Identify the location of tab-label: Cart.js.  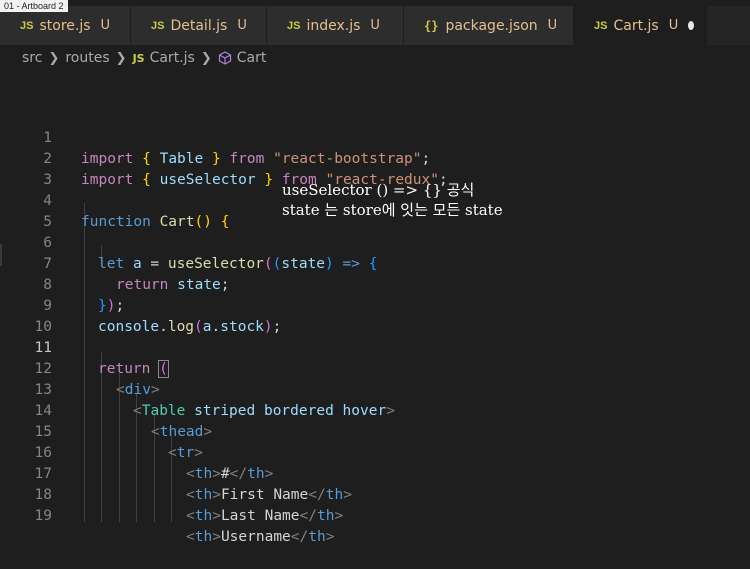
(636, 25).